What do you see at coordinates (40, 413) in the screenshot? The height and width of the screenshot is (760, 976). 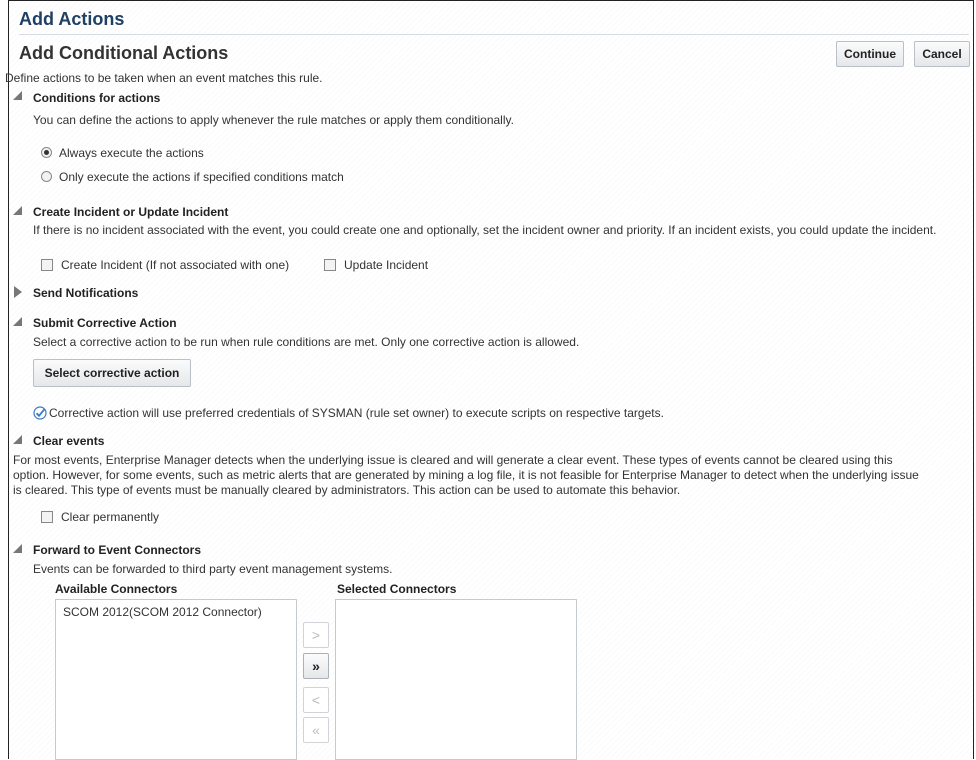 I see `checkmark-info-icon` at bounding box center [40, 413].